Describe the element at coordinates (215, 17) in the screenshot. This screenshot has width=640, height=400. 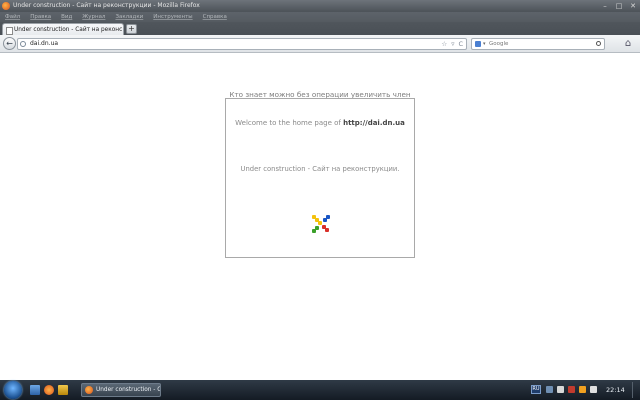
I see `menu-item-help: Справка` at that location.